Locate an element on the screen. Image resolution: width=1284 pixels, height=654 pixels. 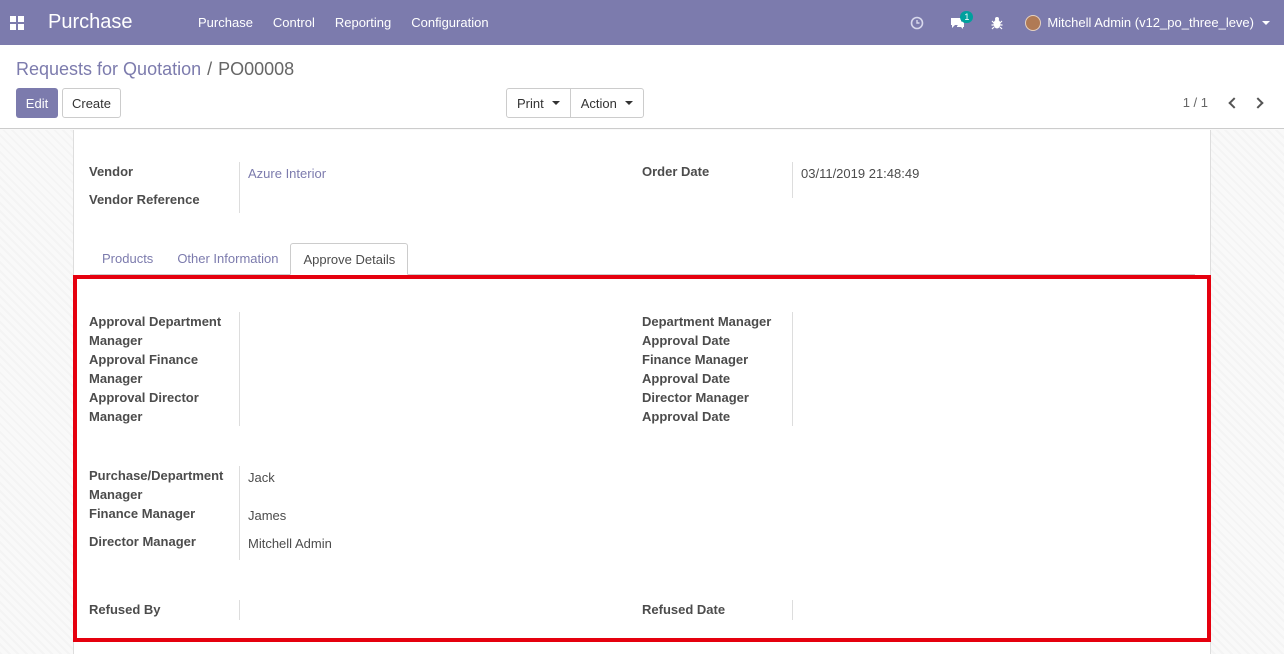
previous-record-icon is located at coordinates (1234, 102).